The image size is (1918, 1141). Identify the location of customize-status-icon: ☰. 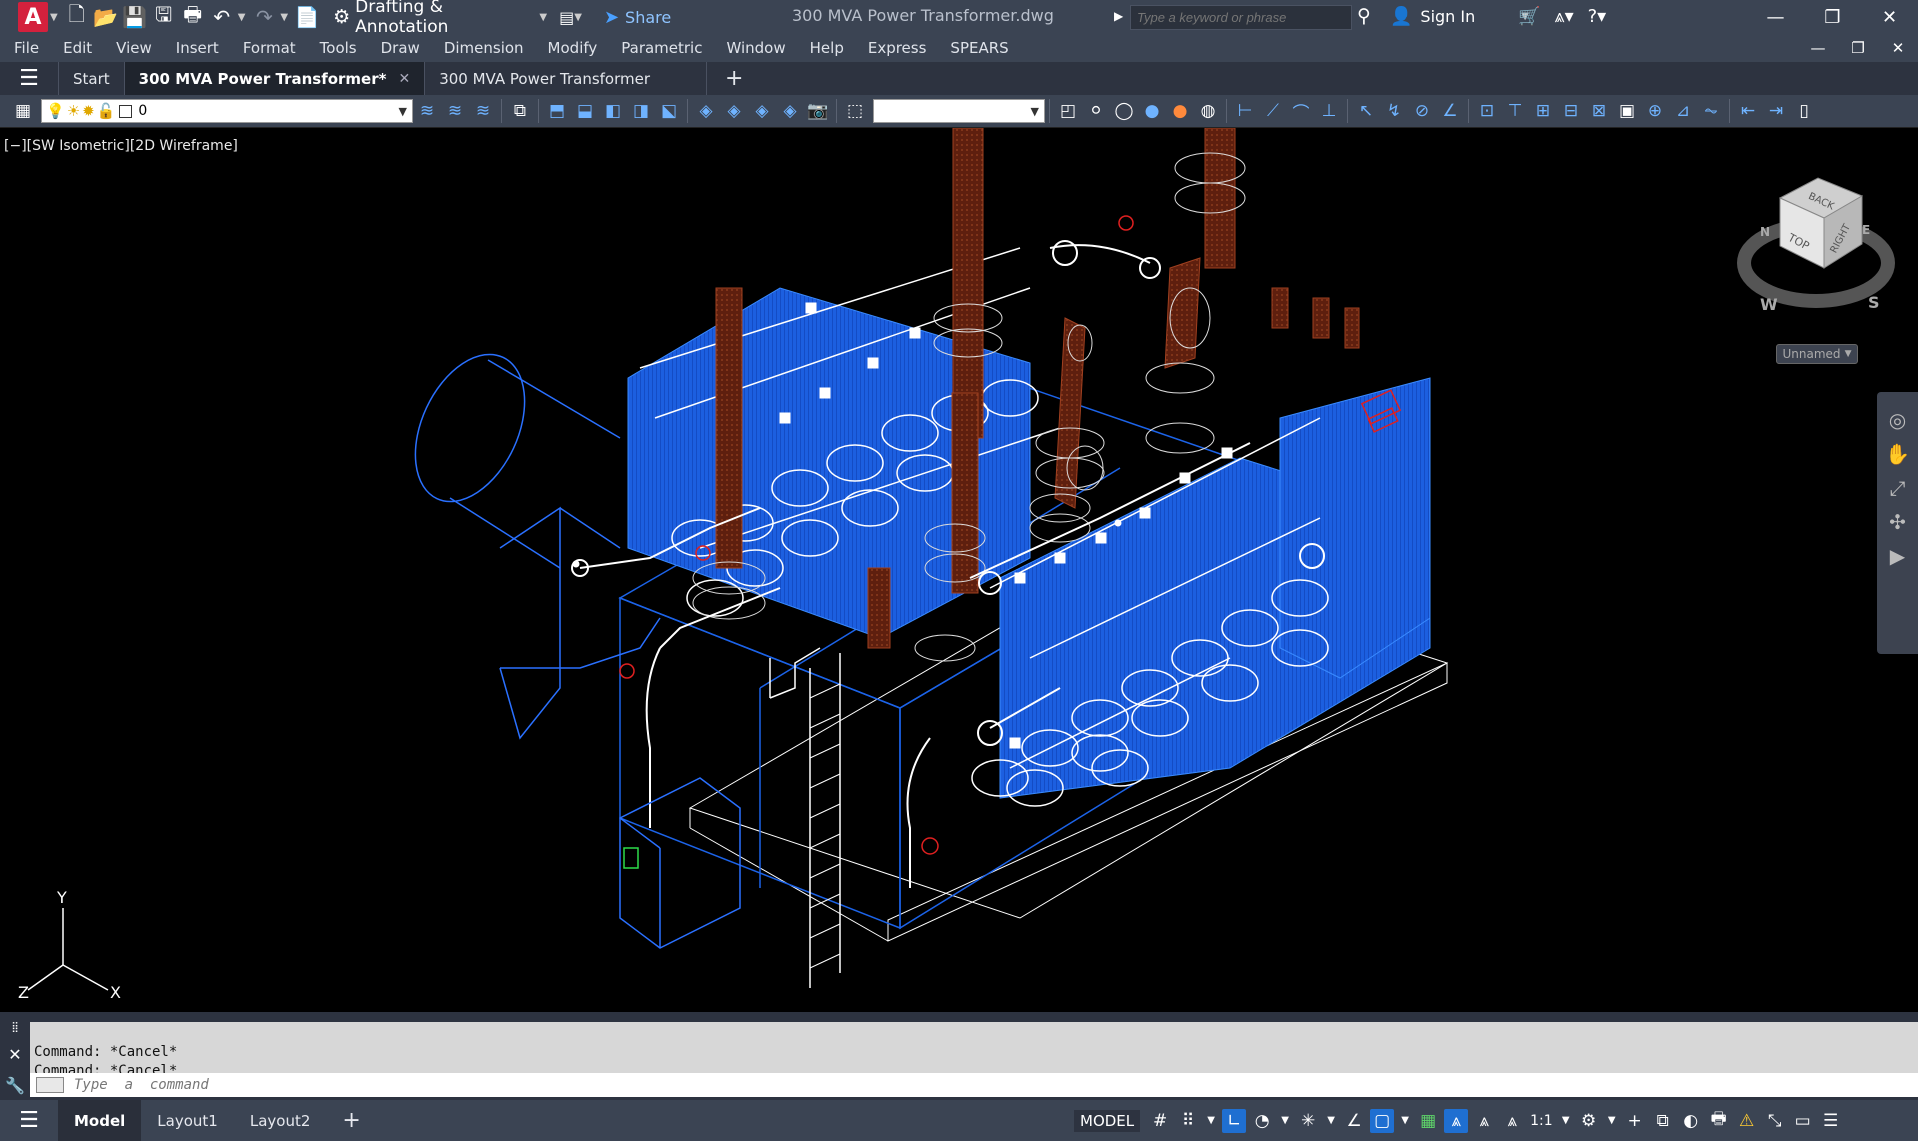
(1831, 1121).